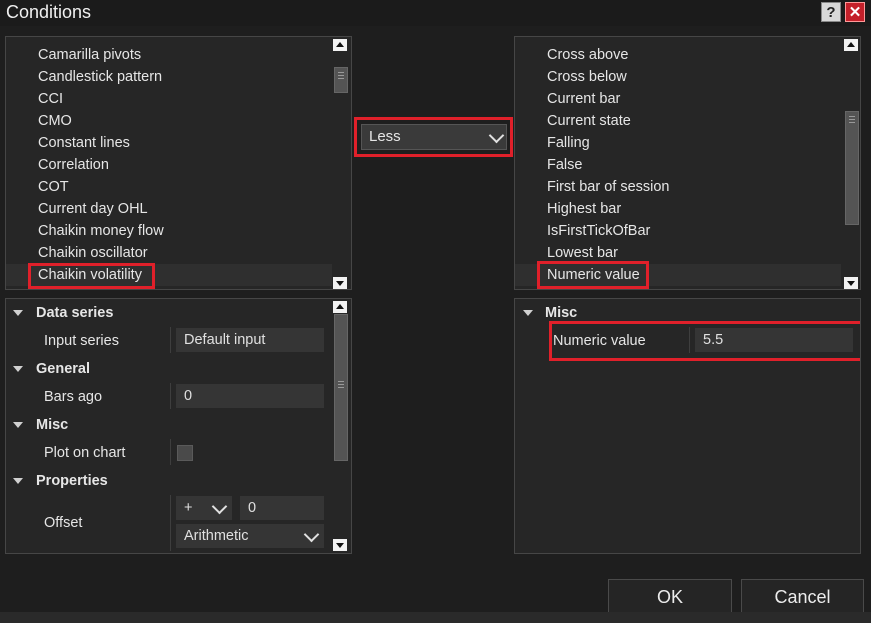 The image size is (871, 623). What do you see at coordinates (73, 165) in the screenshot?
I see `list-item: Correlation` at bounding box center [73, 165].